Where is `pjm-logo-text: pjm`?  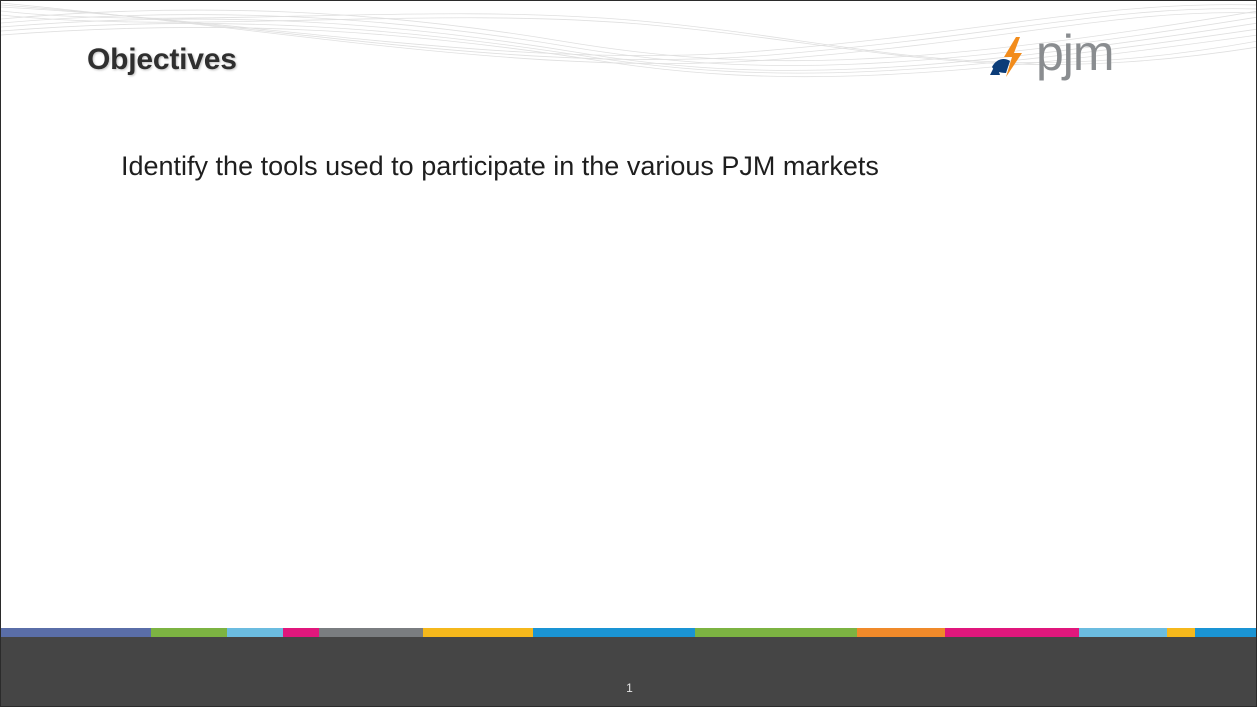 pjm-logo-text: pjm is located at coordinates (1075, 53).